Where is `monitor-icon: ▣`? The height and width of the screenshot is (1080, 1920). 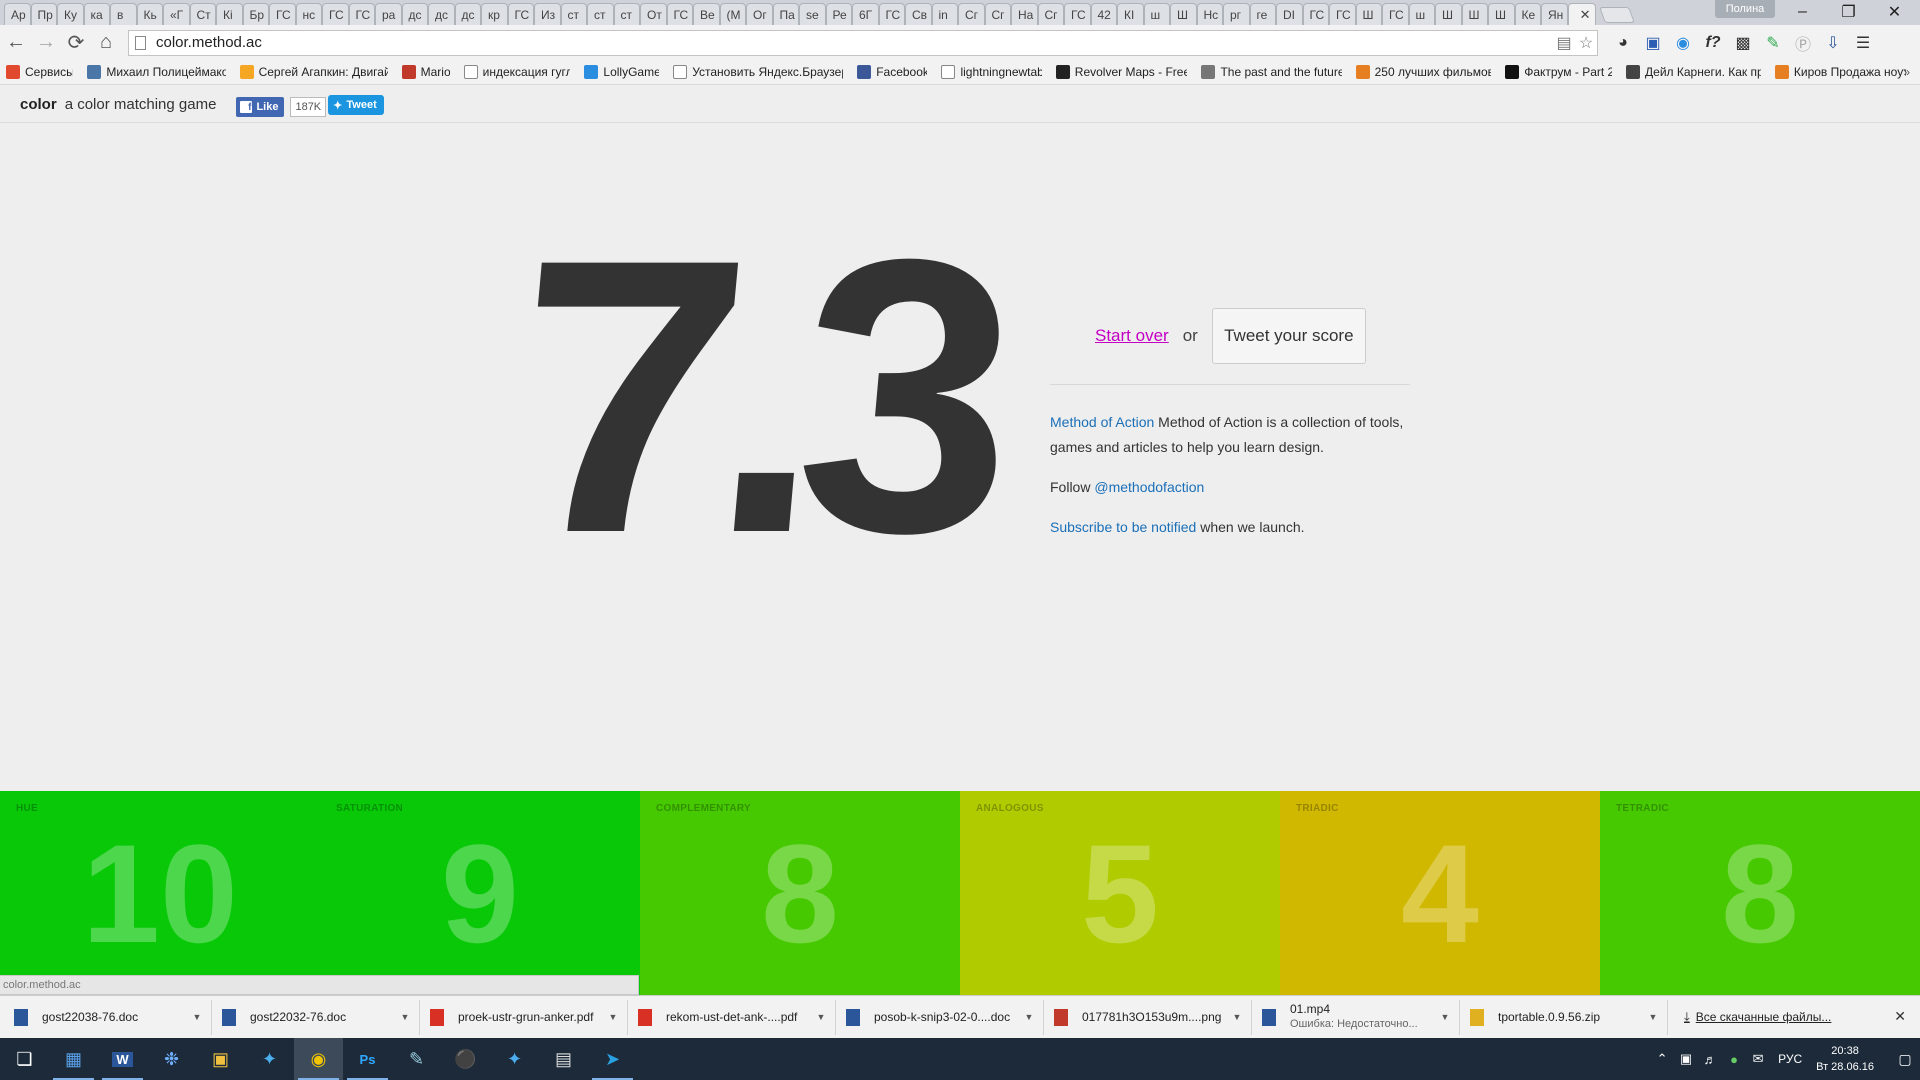
monitor-icon: ▣ is located at coordinates (1686, 1059).